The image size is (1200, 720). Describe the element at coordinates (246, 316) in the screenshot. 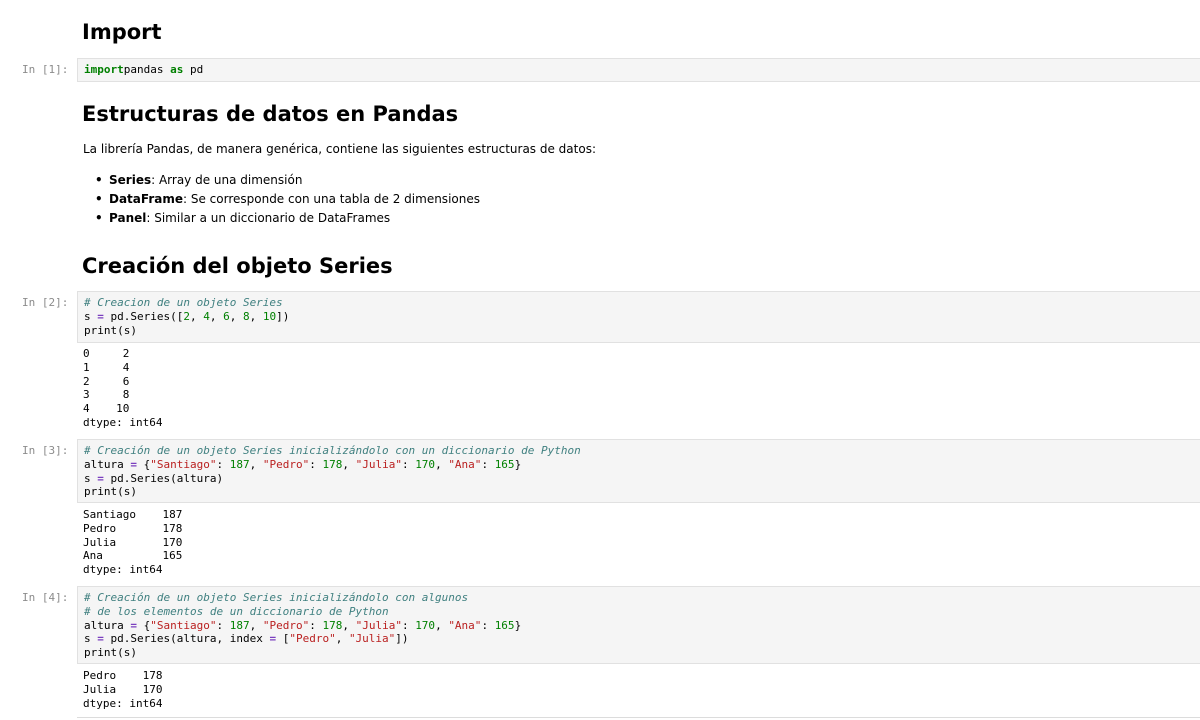

I see `code-token: 8` at that location.